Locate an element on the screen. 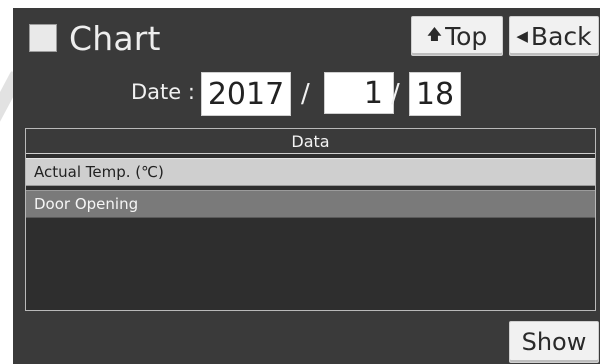 This screenshot has width=600, height=364. top-button-label: Top is located at coordinates (466, 36).